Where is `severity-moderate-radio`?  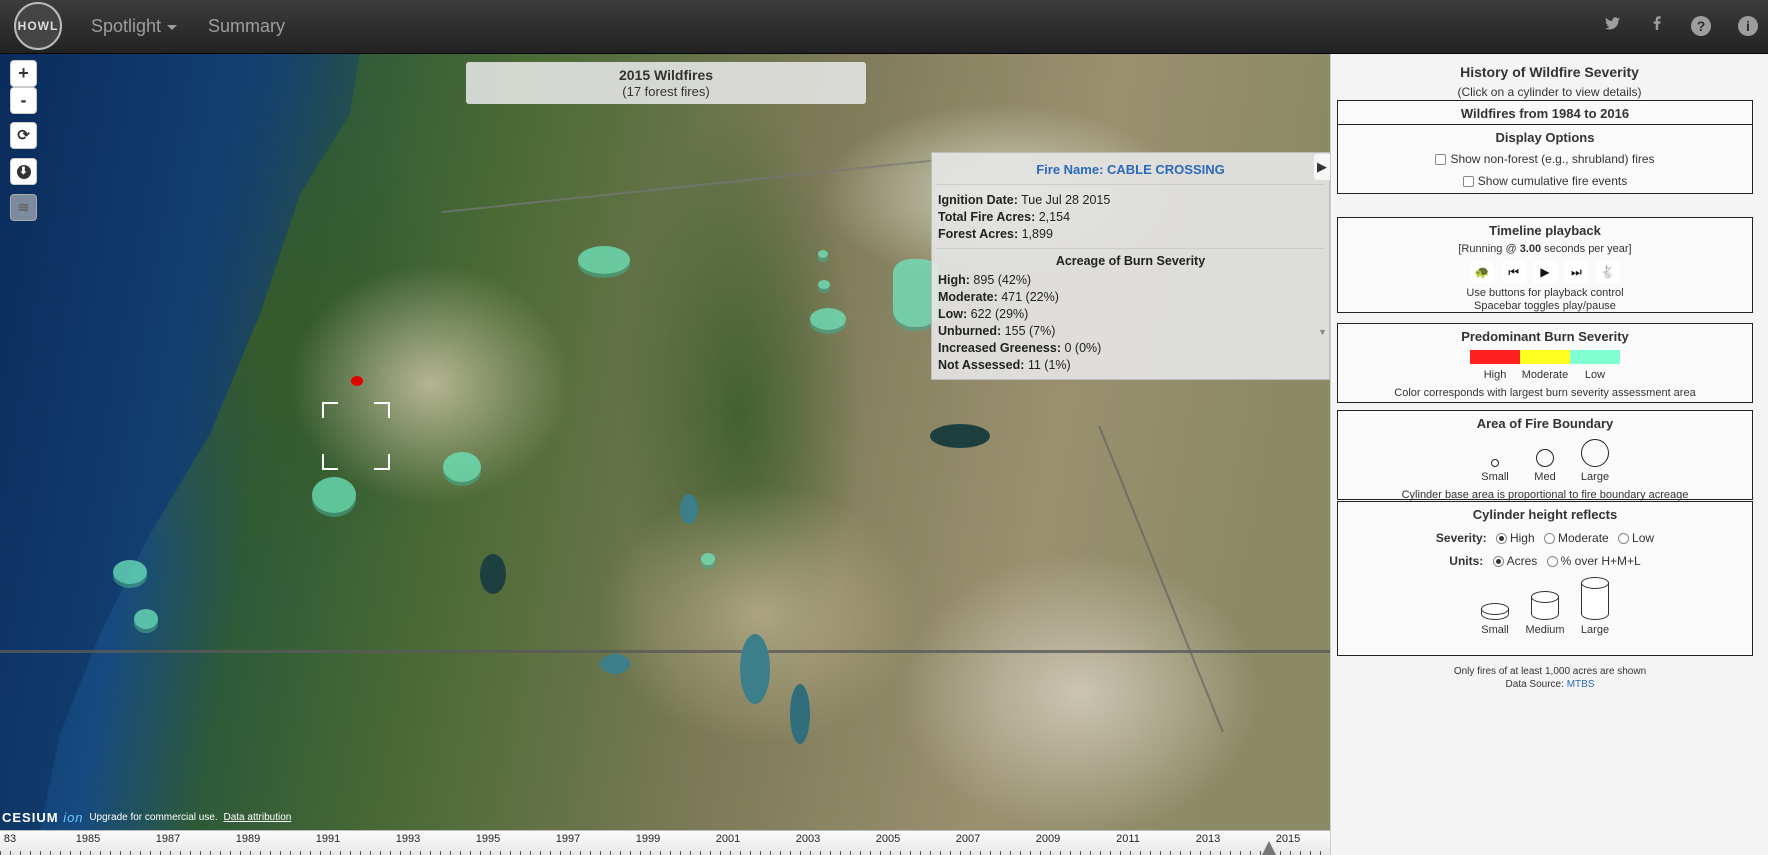
severity-moderate-radio is located at coordinates (1549, 539).